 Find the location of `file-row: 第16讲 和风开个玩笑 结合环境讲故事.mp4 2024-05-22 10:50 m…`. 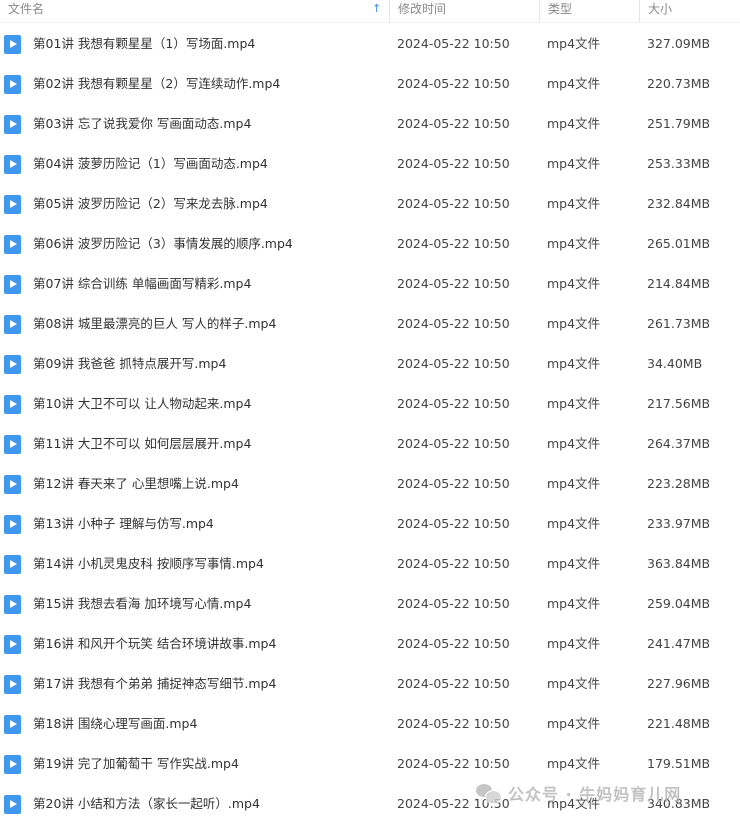

file-row: 第16讲 和风开个玩笑 结合环境讲故事.mp4 2024-05-22 10:50 m… is located at coordinates (370, 644).